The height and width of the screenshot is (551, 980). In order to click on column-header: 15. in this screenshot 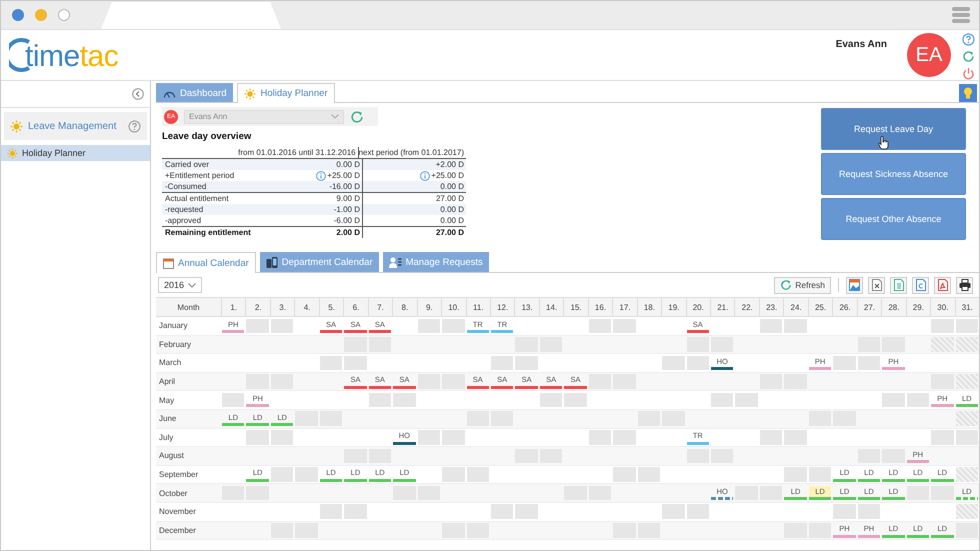, I will do `click(575, 307)`.